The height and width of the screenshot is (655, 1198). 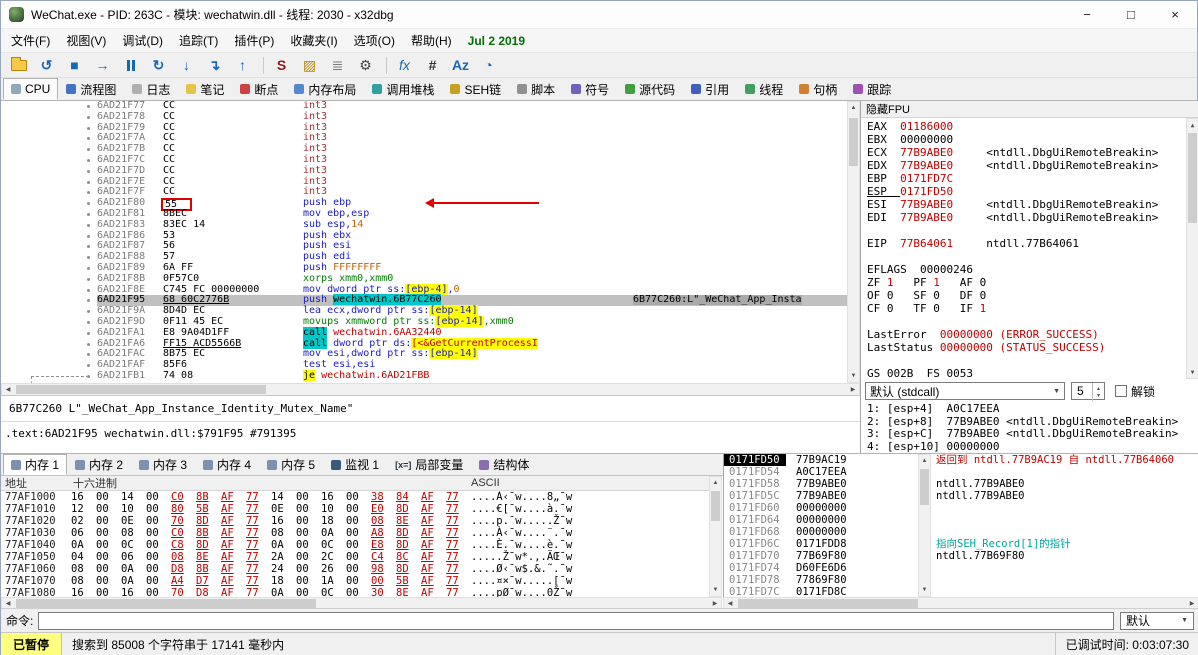 What do you see at coordinates (1025, 217) in the screenshot?
I see `register-row: EDI 77B9ABE0 <ntdll.DbgUiRemoteBreakin>` at bounding box center [1025, 217].